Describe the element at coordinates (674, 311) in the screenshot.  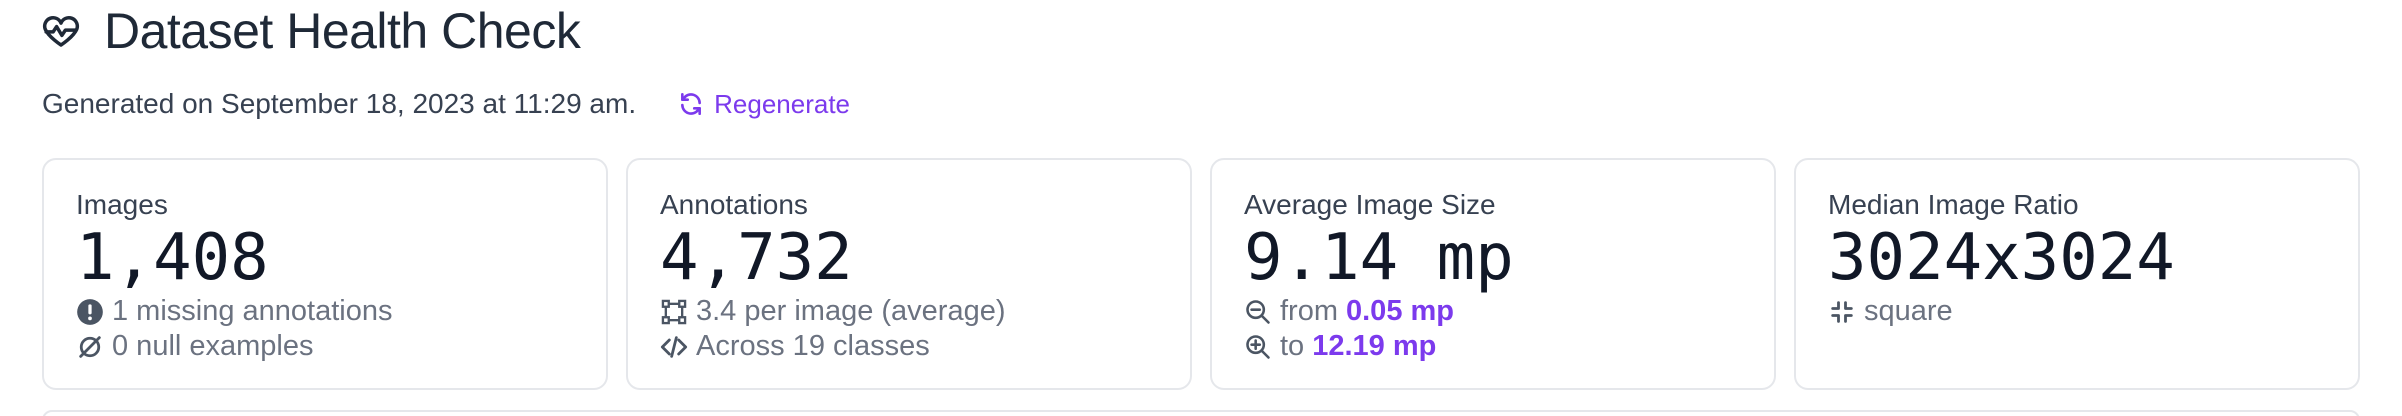
I see `bounding-box-icon` at that location.